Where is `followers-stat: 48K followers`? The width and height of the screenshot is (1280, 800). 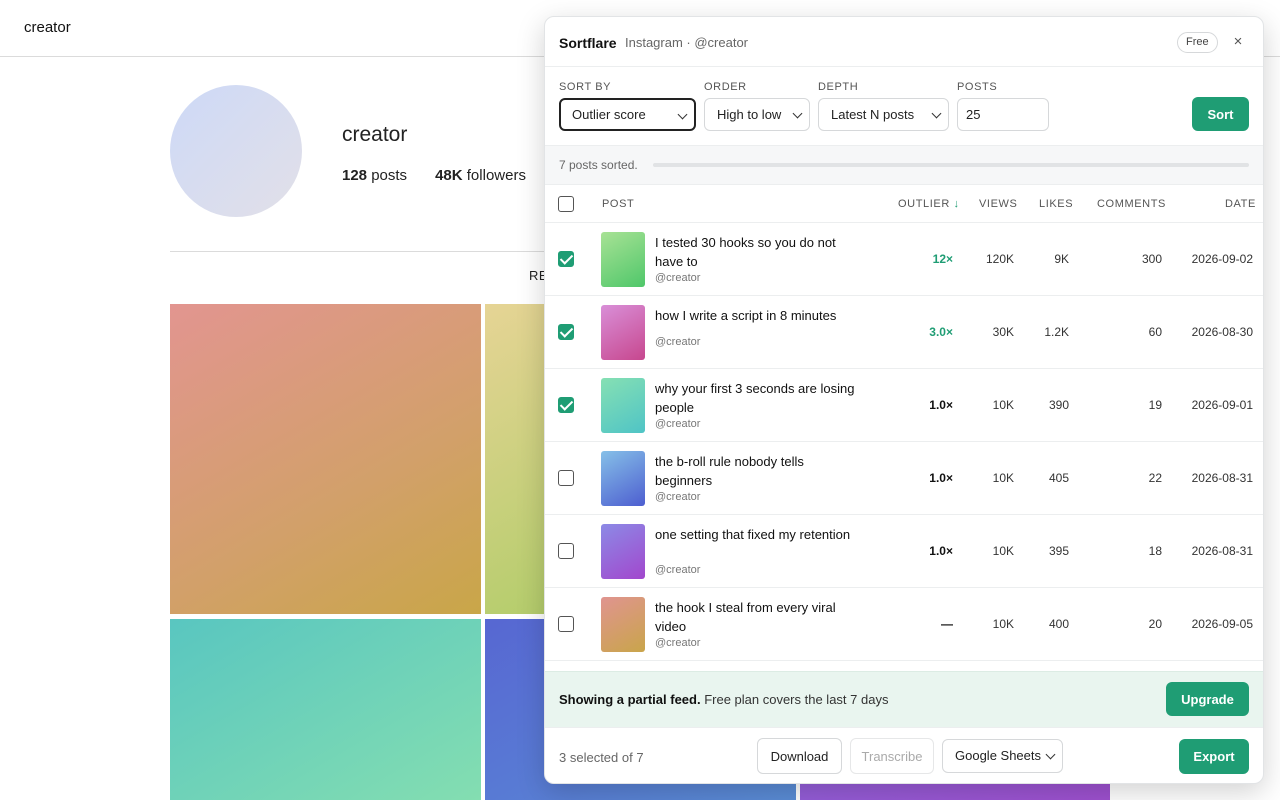 followers-stat: 48K followers is located at coordinates (480, 175).